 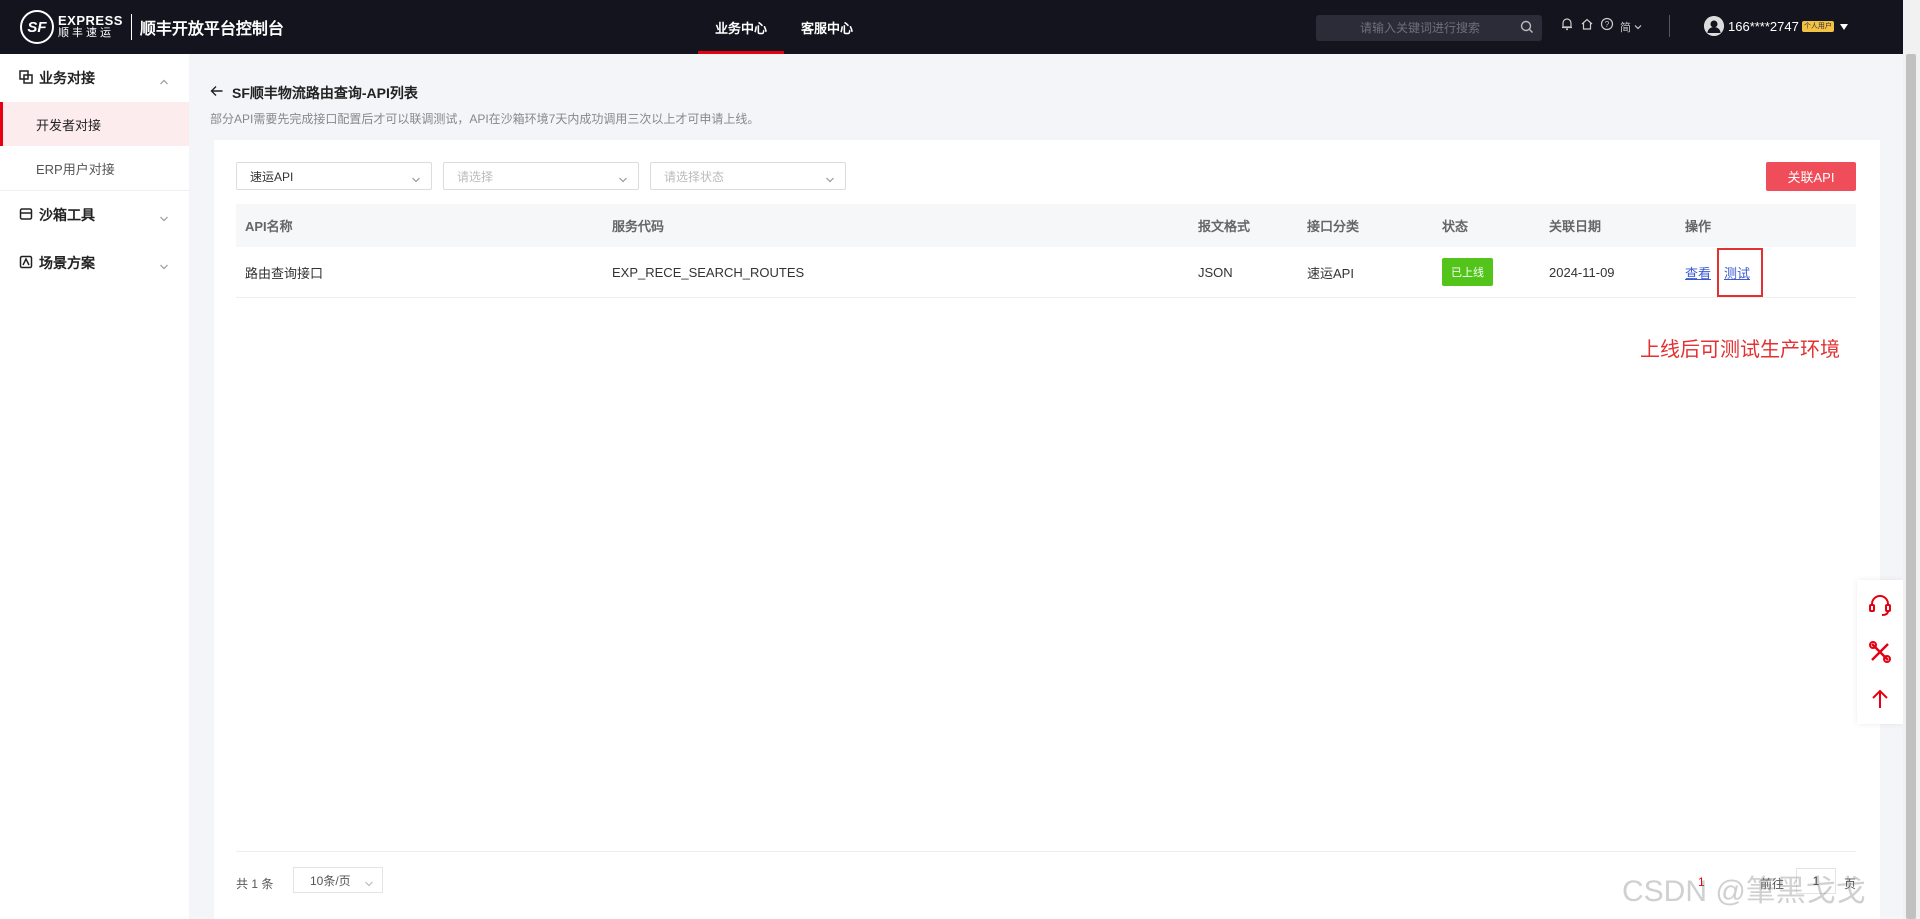 What do you see at coordinates (1330, 273) in the screenshot?
I see `cell-category: 速运API` at bounding box center [1330, 273].